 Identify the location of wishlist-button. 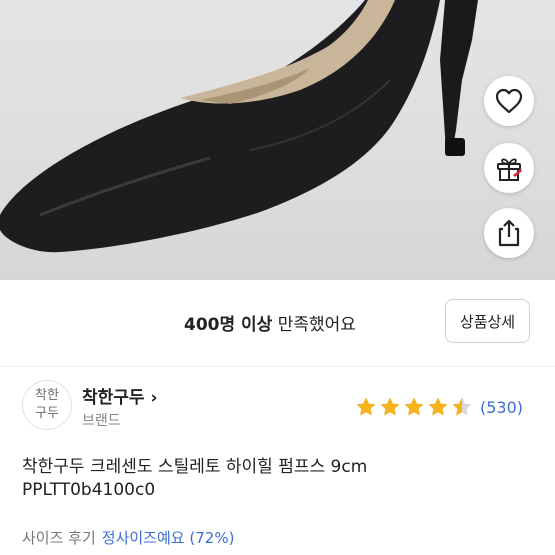
(509, 101).